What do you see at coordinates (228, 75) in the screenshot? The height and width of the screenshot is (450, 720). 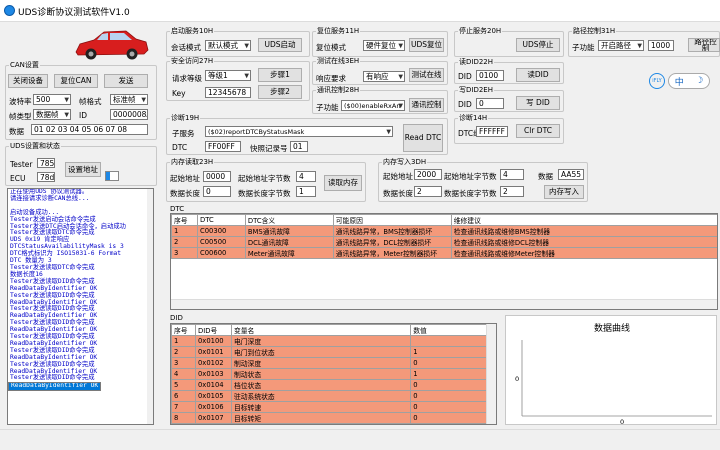 I see `request-level-select: 等级1 ▼` at bounding box center [228, 75].